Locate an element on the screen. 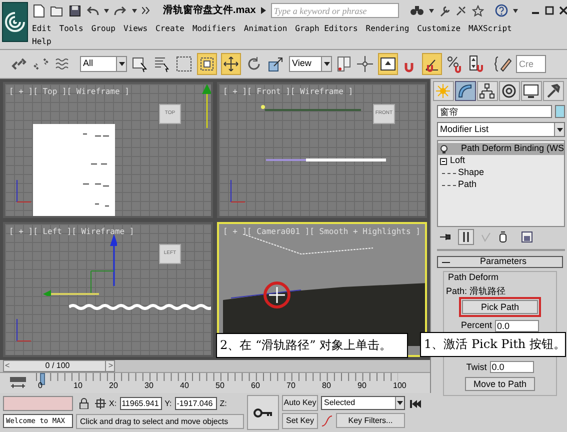 The image size is (567, 432). coordinate-label: Z: is located at coordinates (223, 404).